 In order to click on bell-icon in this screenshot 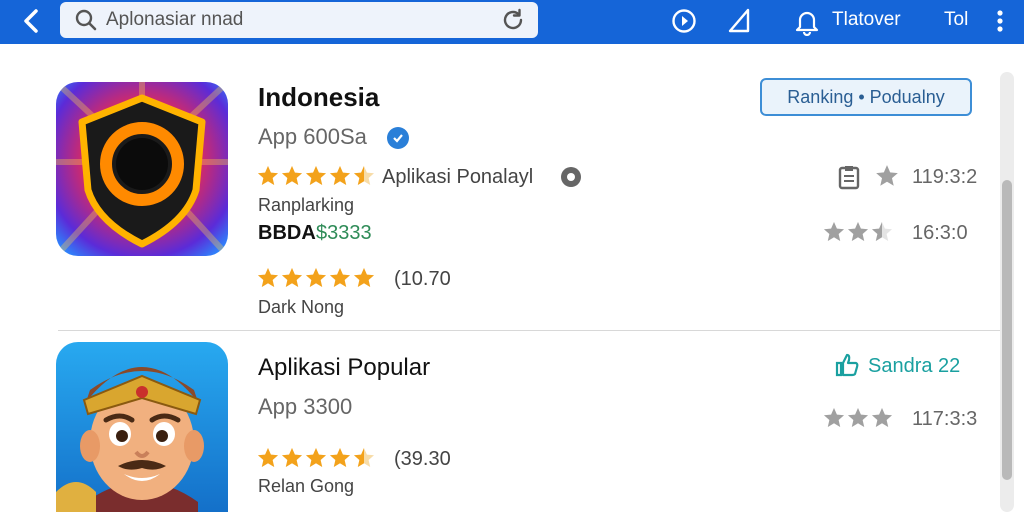, I will do `click(807, 21)`.